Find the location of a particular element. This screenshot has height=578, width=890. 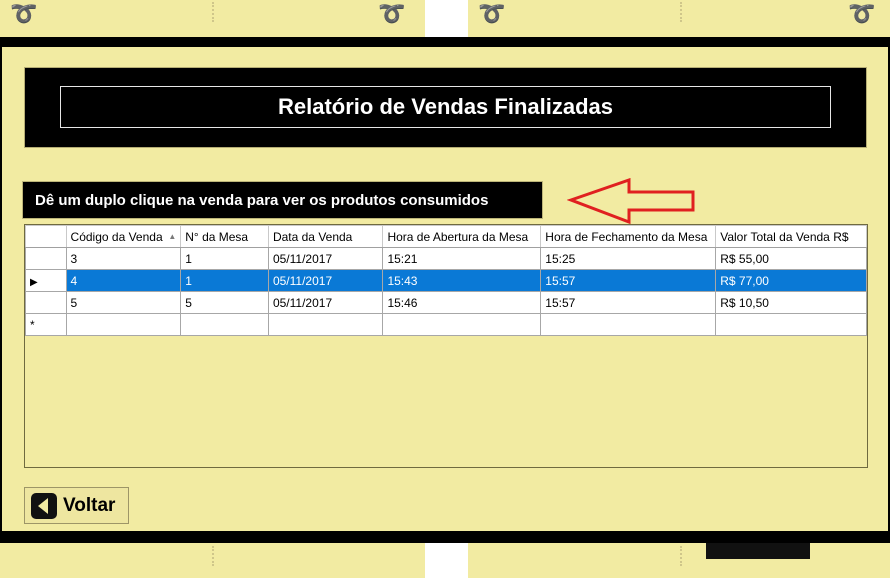

cell-valor: R$ 10,50 is located at coordinates (791, 302).